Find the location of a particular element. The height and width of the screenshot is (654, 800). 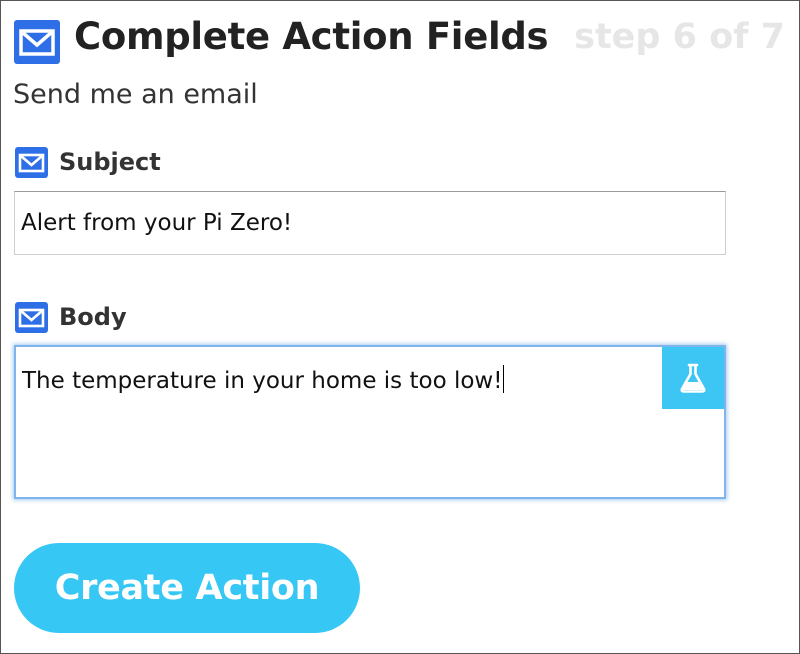

action-name: Send me an email is located at coordinates (135, 94).